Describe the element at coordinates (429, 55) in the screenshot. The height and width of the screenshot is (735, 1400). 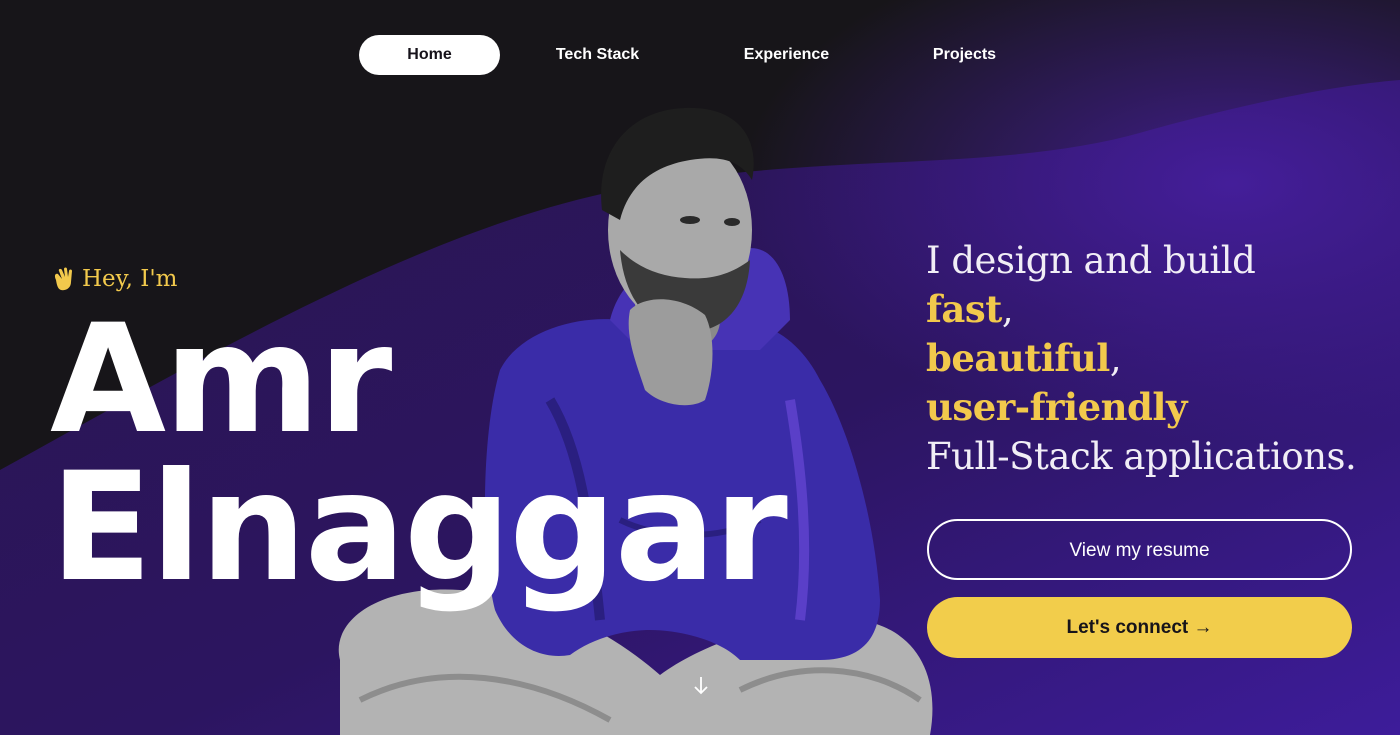
I see `nav-item-home: Home` at that location.